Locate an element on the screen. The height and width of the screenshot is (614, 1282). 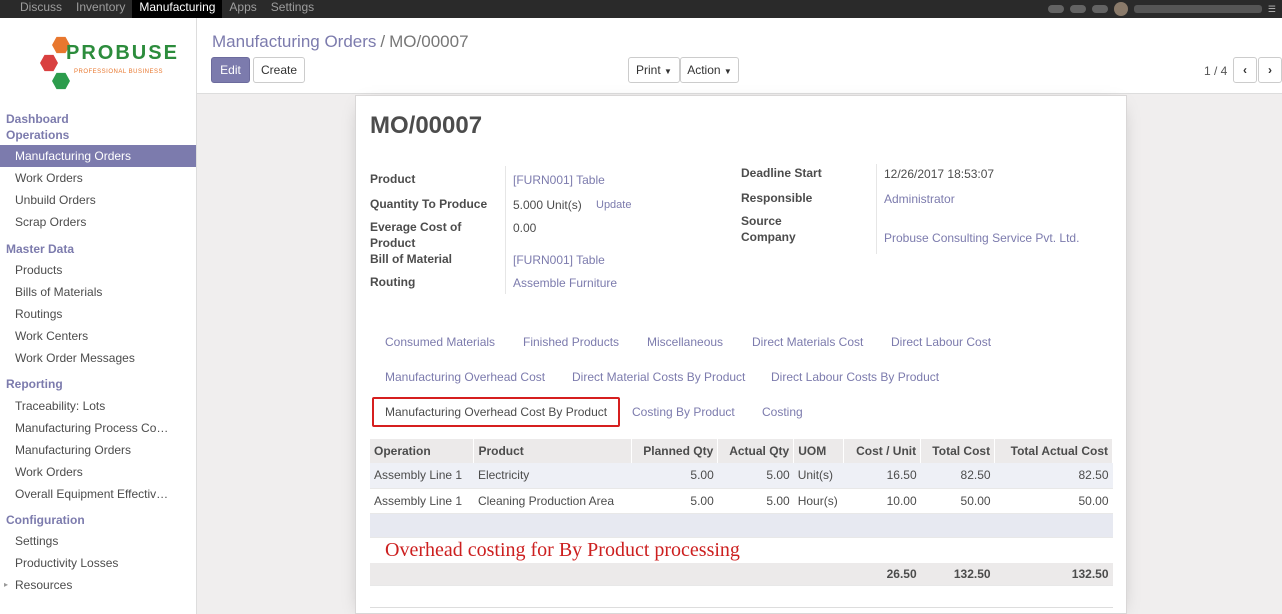
sidebar-item-resources-label: Resources is located at coordinates (44, 585).